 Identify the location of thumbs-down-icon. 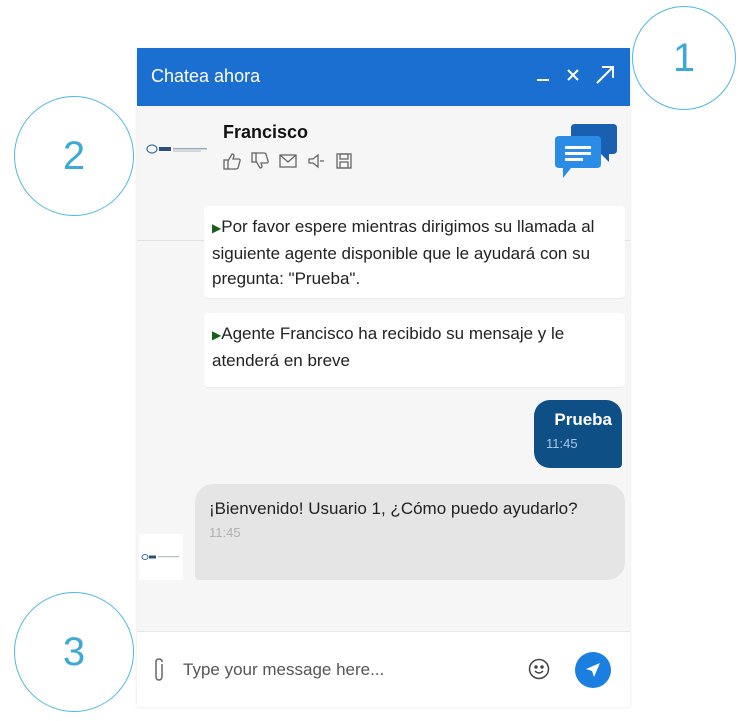
(260, 161).